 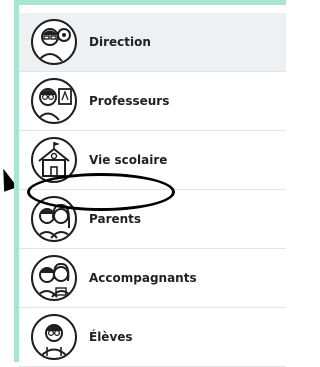 What do you see at coordinates (54, 337) in the screenshot?
I see `student-avatar-icon` at bounding box center [54, 337].